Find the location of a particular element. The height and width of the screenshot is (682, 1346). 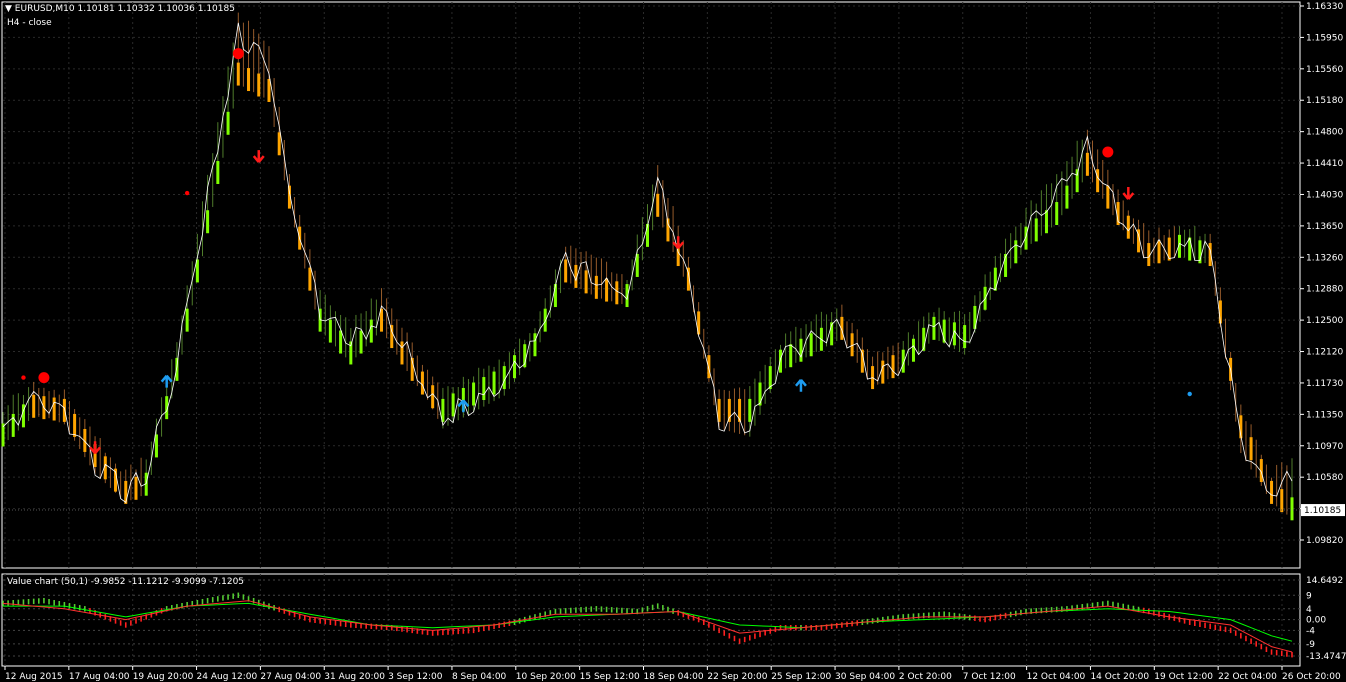

price-label: 1.13650 is located at coordinates (1324, 227).